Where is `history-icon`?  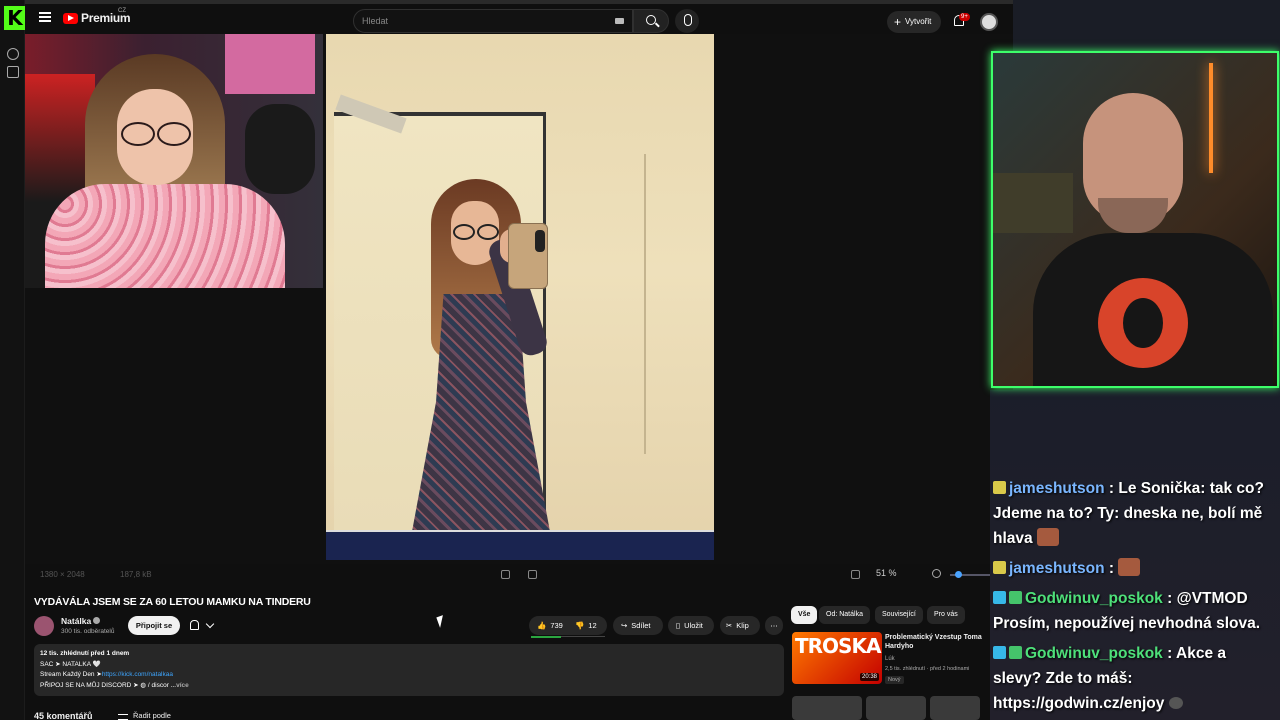 history-icon is located at coordinates (13, 54).